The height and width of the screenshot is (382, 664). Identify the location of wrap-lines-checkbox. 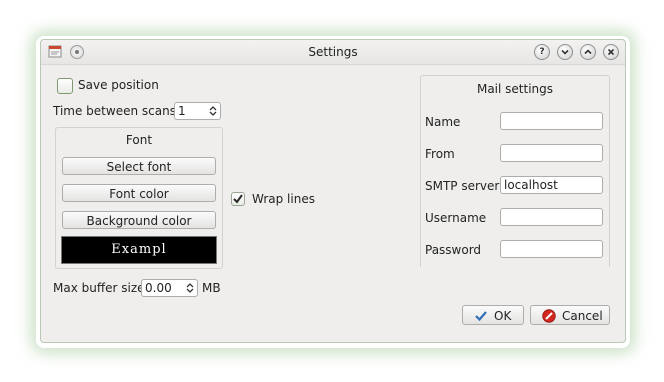
(238, 199).